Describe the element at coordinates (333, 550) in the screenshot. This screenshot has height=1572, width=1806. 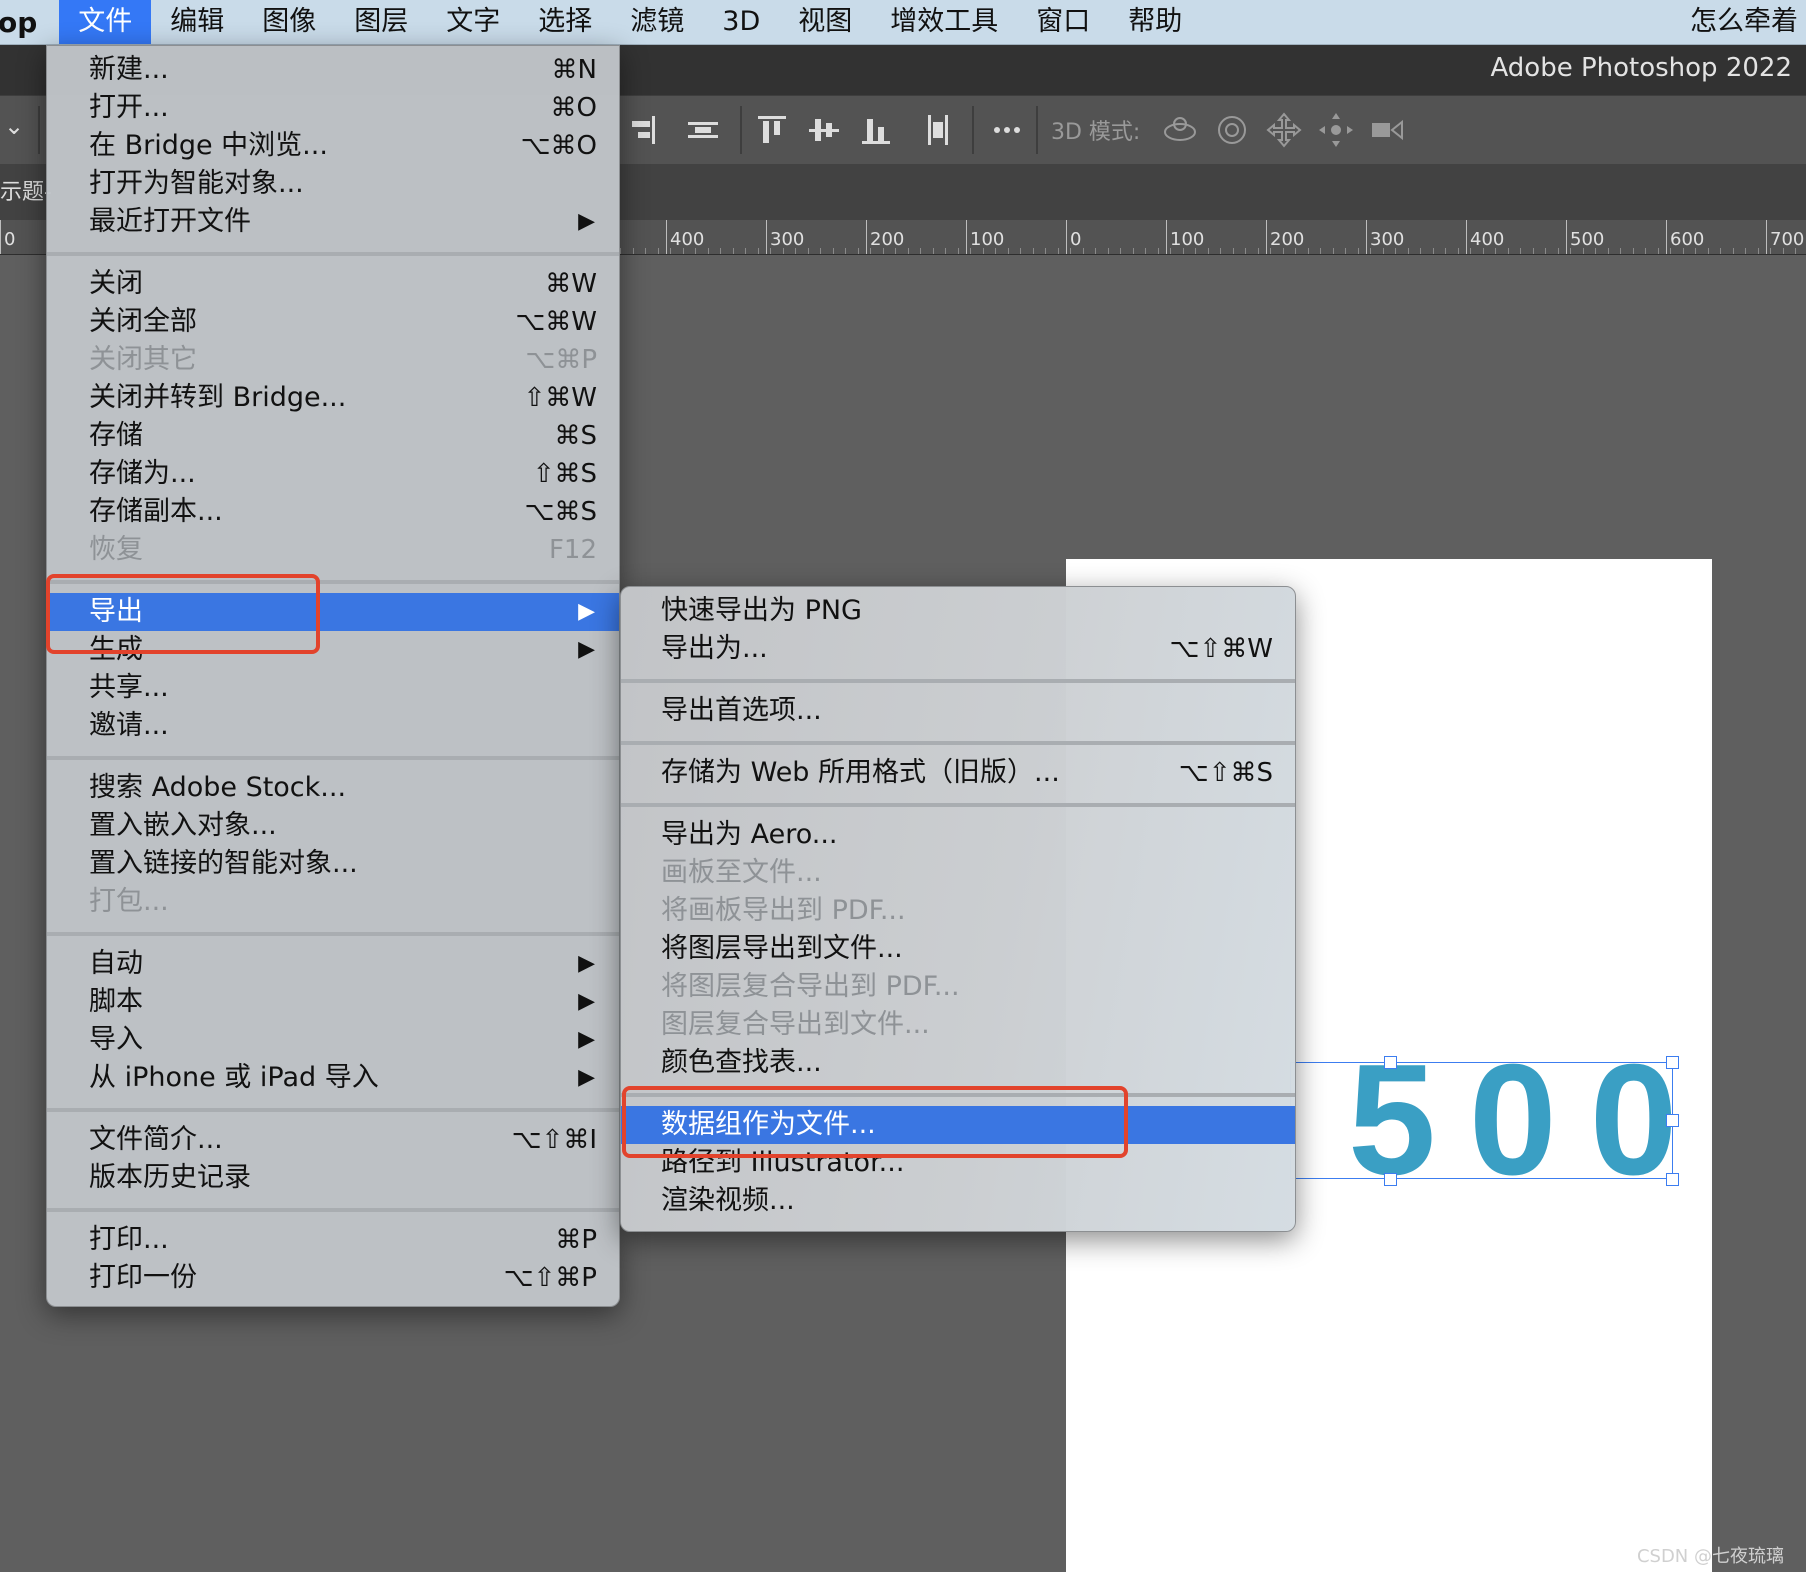
I see `file-menu-item: 恢复 F12` at that location.